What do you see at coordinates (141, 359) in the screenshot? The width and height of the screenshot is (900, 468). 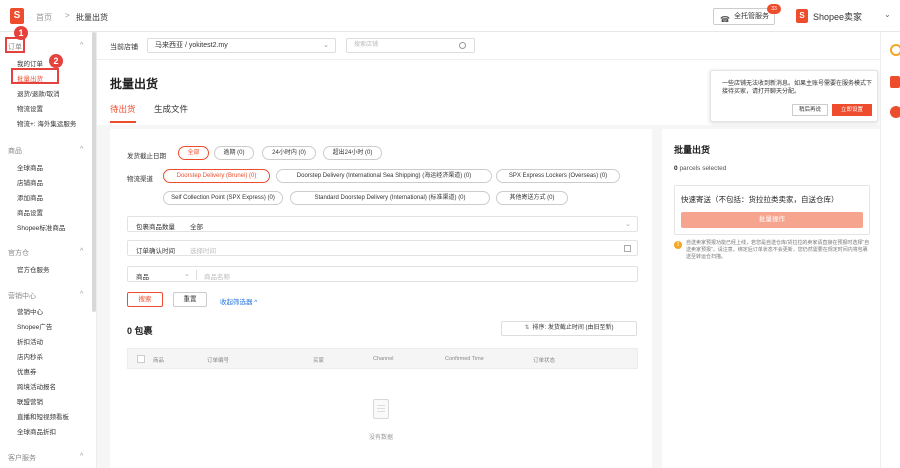 I see `select-all-checkbox` at bounding box center [141, 359].